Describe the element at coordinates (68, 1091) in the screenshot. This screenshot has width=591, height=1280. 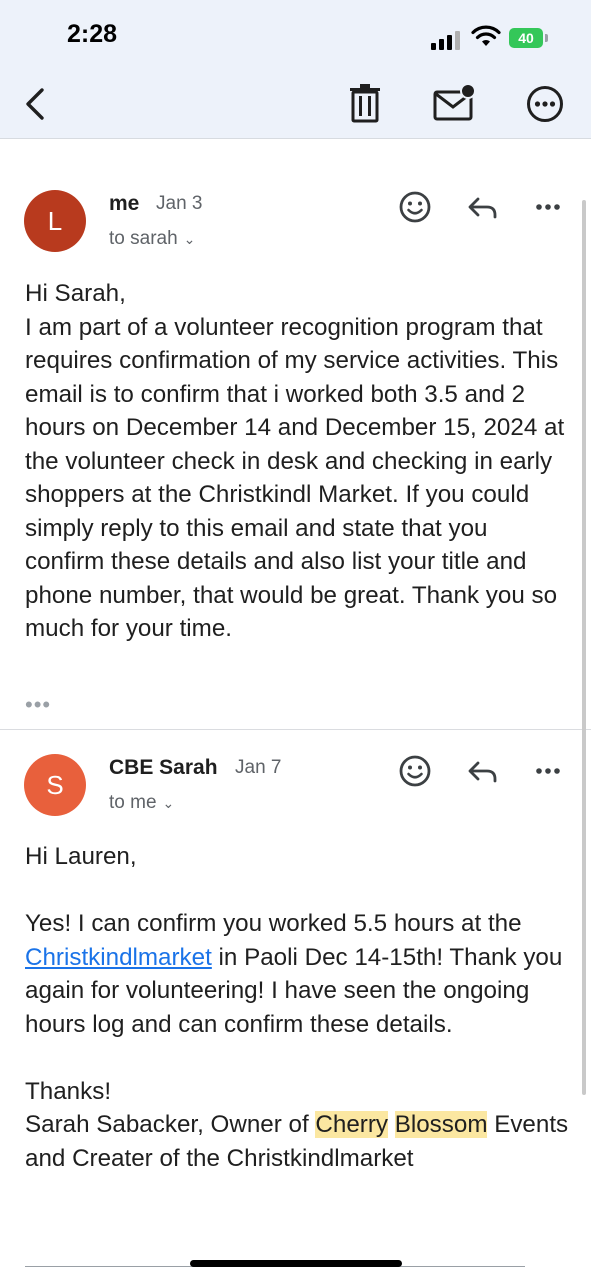
I see `body-thanks: Thanks!` at that location.